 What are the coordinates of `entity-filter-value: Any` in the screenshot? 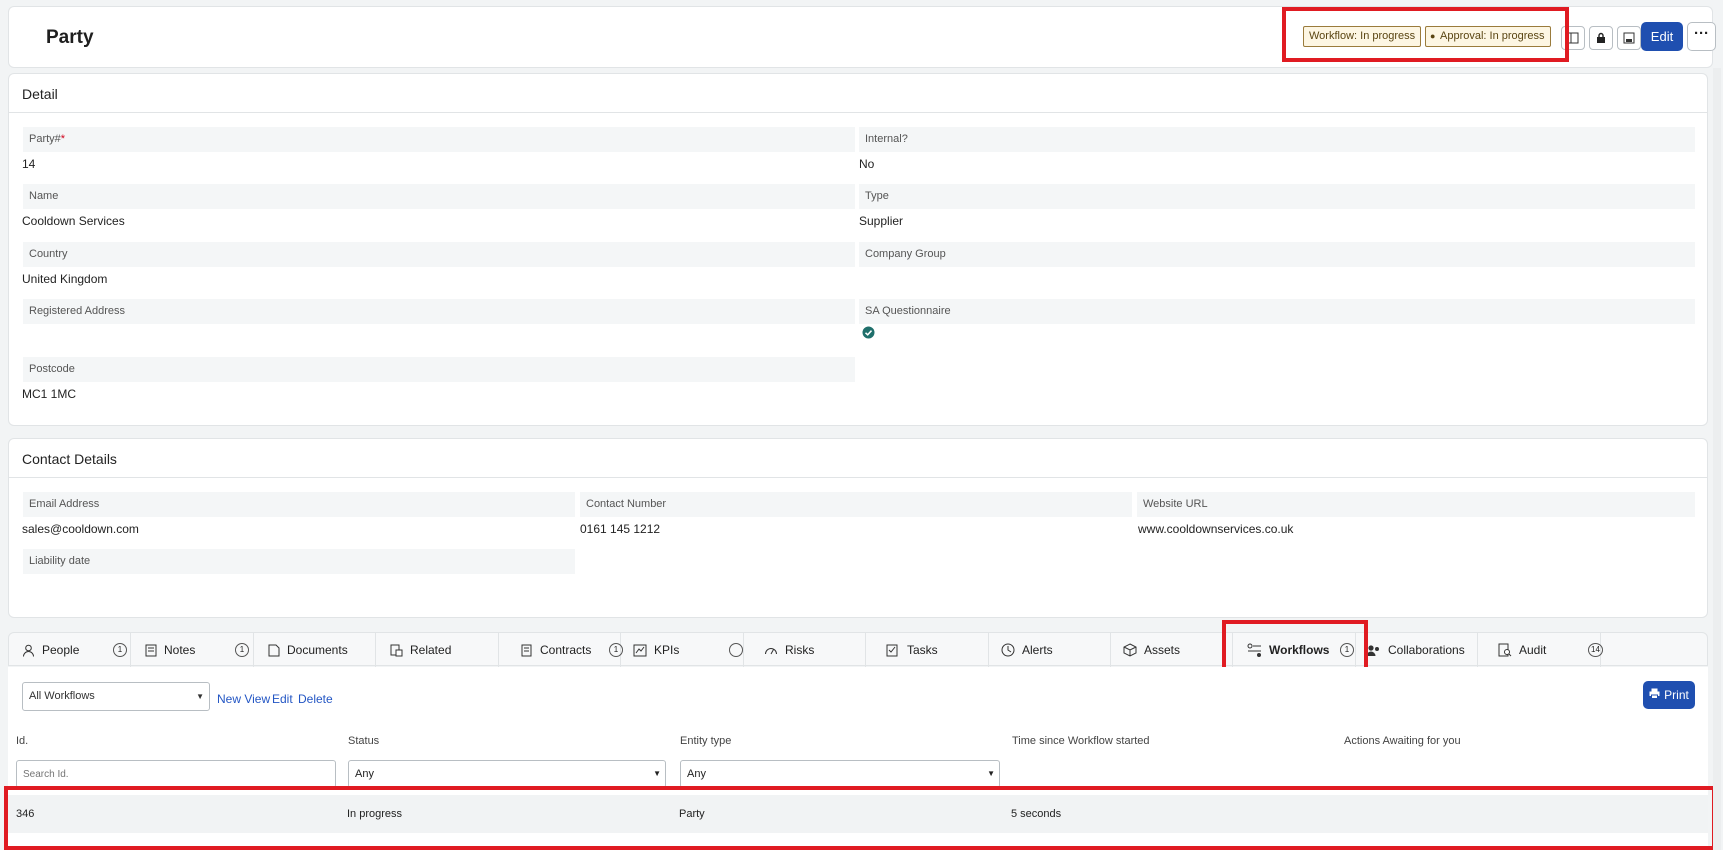 It's located at (696, 774).